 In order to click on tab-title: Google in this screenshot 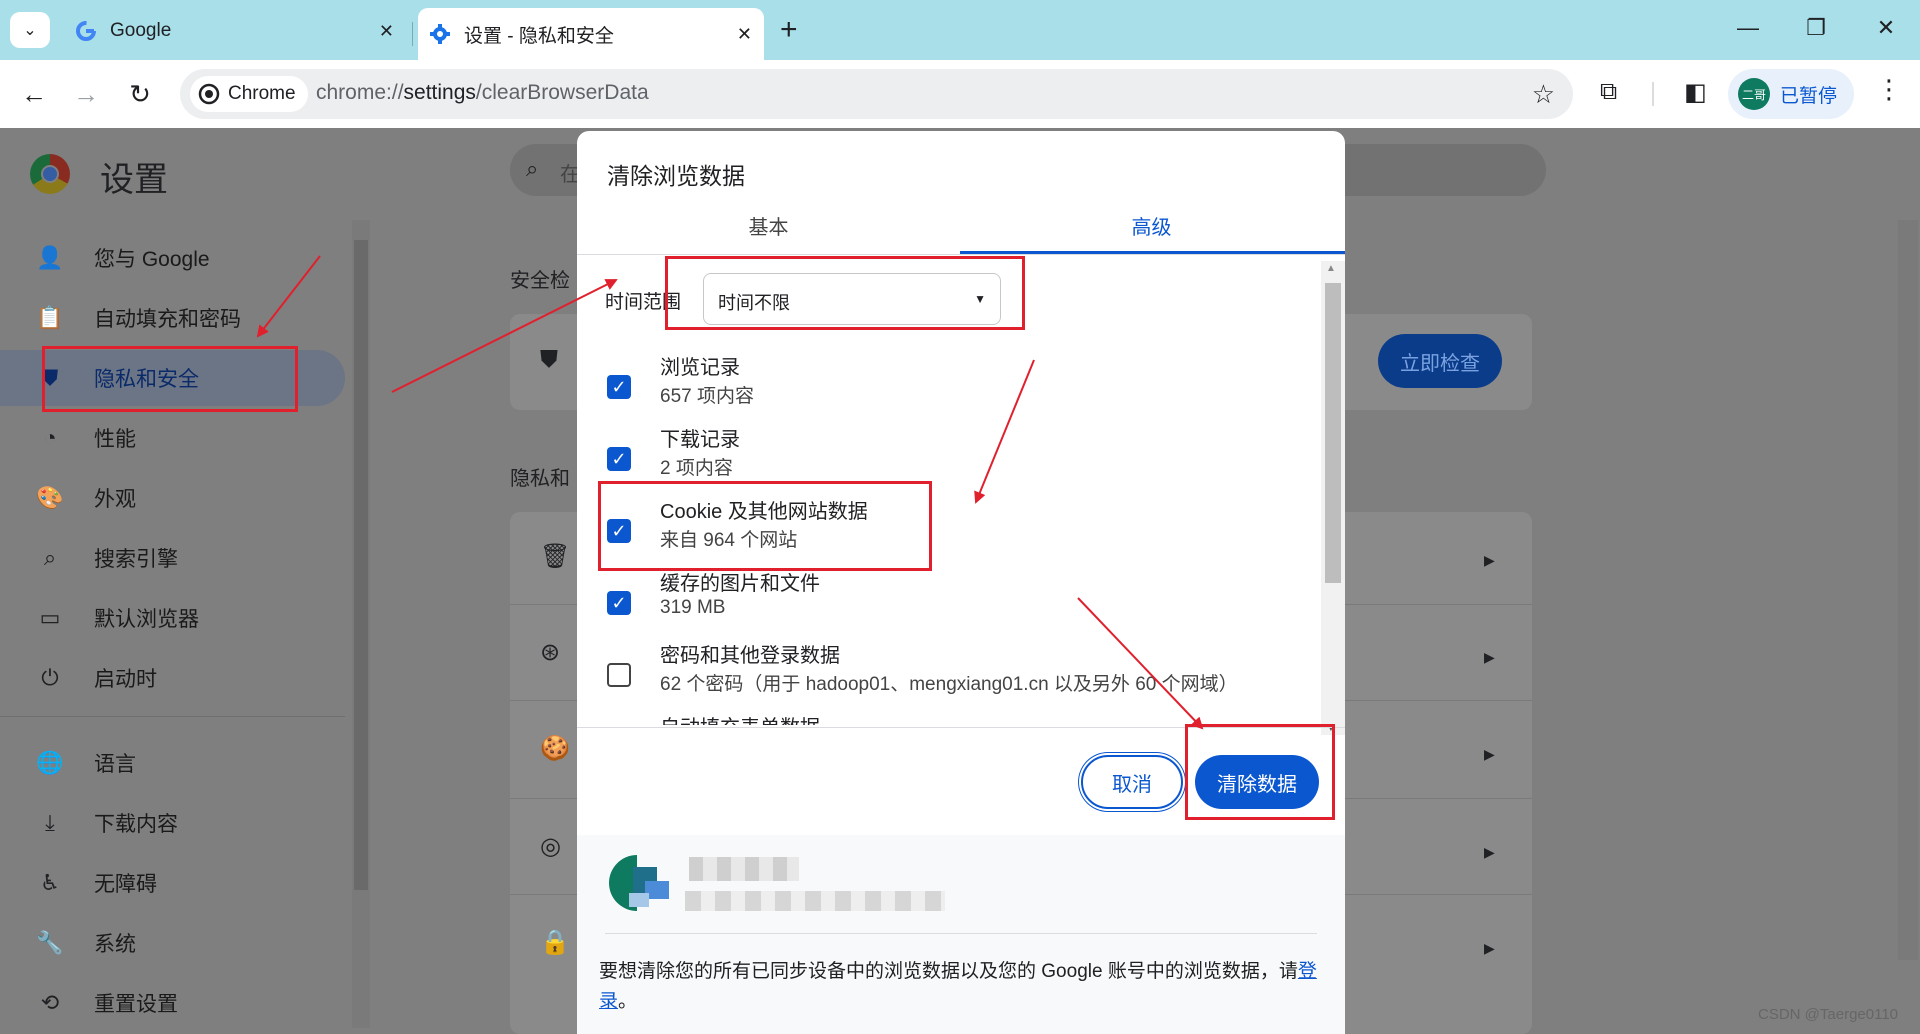, I will do `click(141, 30)`.